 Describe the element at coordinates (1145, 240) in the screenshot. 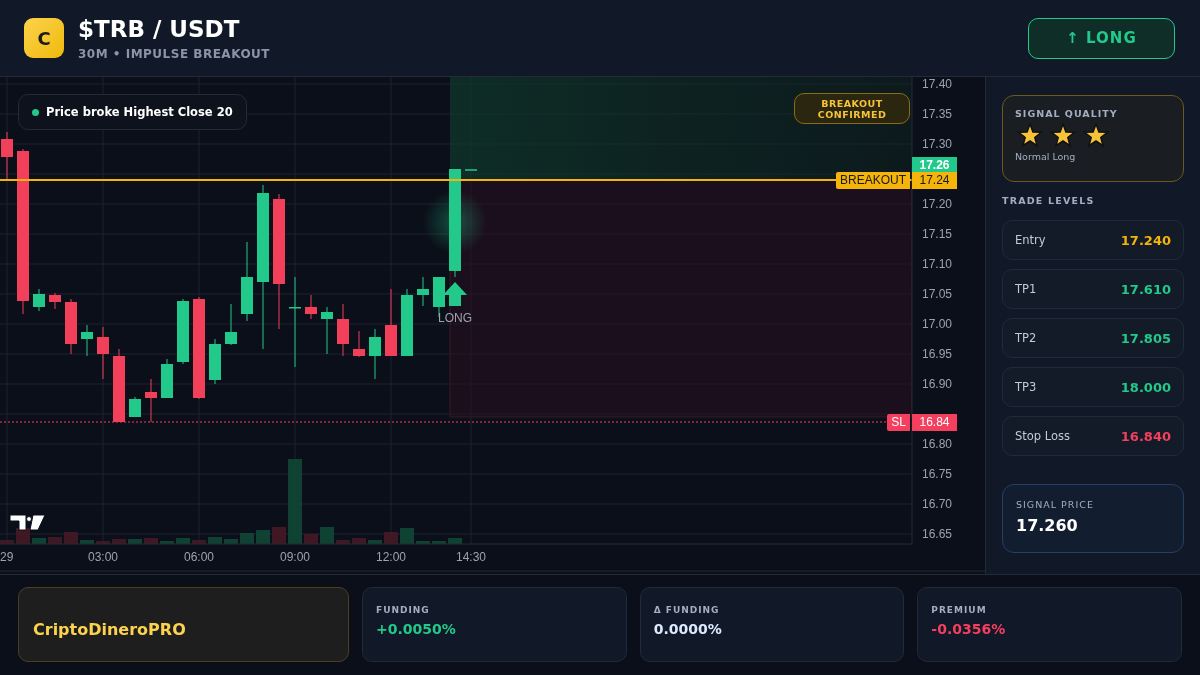

I see `level-value: 17.240` at that location.